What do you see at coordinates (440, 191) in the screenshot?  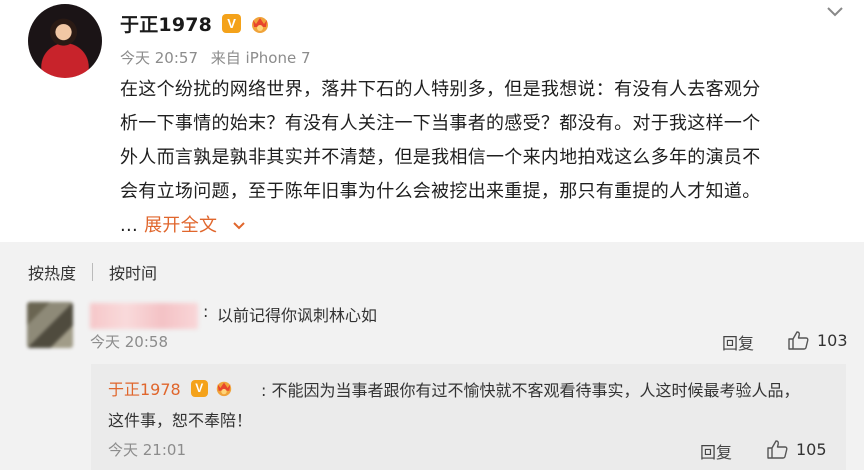 I see `post-line: 会有立场问题，至于陈年旧事为什么会被挖出来重提，那只有重提的人才知道。` at bounding box center [440, 191].